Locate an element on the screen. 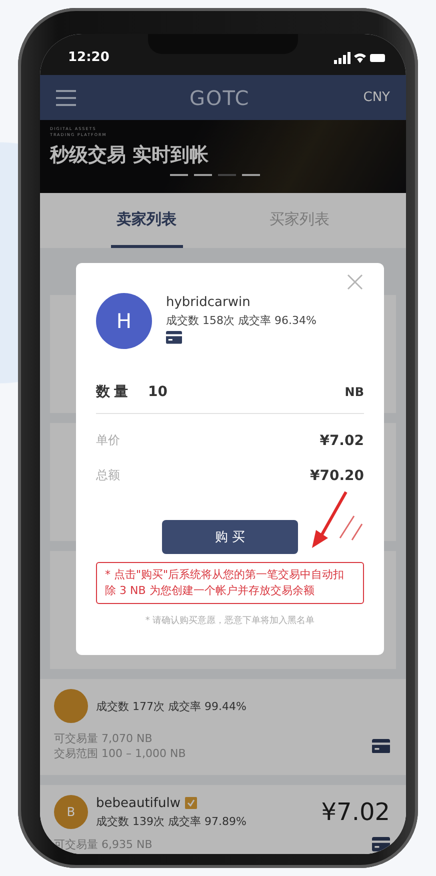 The width and height of the screenshot is (436, 876). warning-note: * 请确认购买意愿，恶意下单将加入黑名单 is located at coordinates (230, 620).